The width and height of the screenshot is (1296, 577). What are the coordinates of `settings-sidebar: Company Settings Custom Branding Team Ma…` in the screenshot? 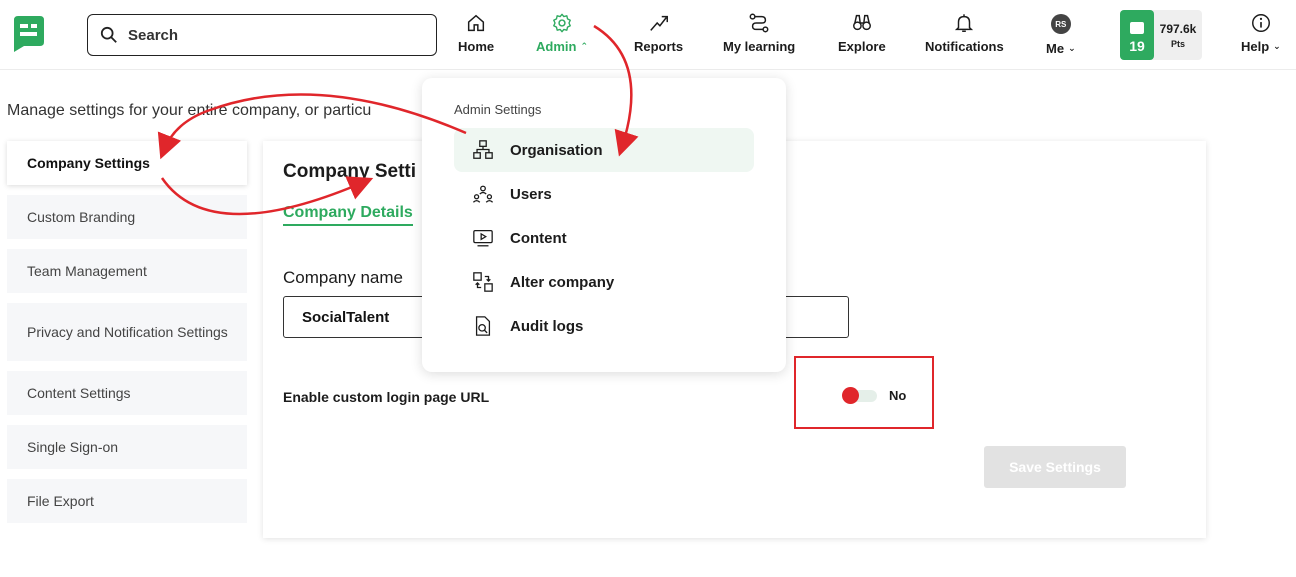 It's located at (127, 337).